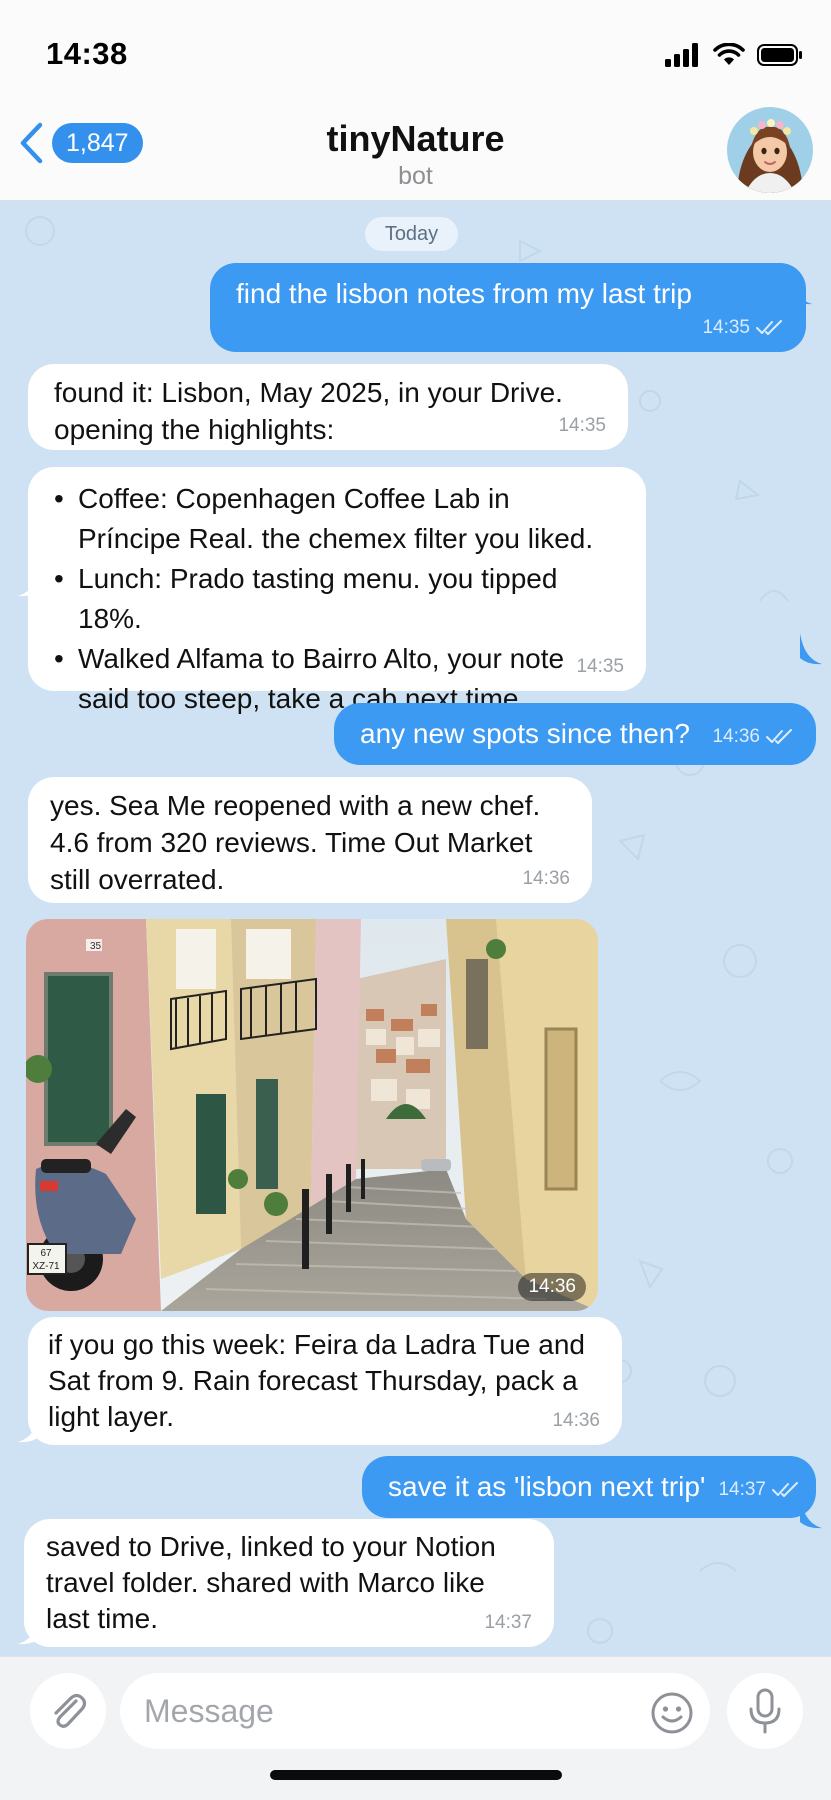  I want to click on license-plate-bottom: XZ-71, so click(46, 1266).